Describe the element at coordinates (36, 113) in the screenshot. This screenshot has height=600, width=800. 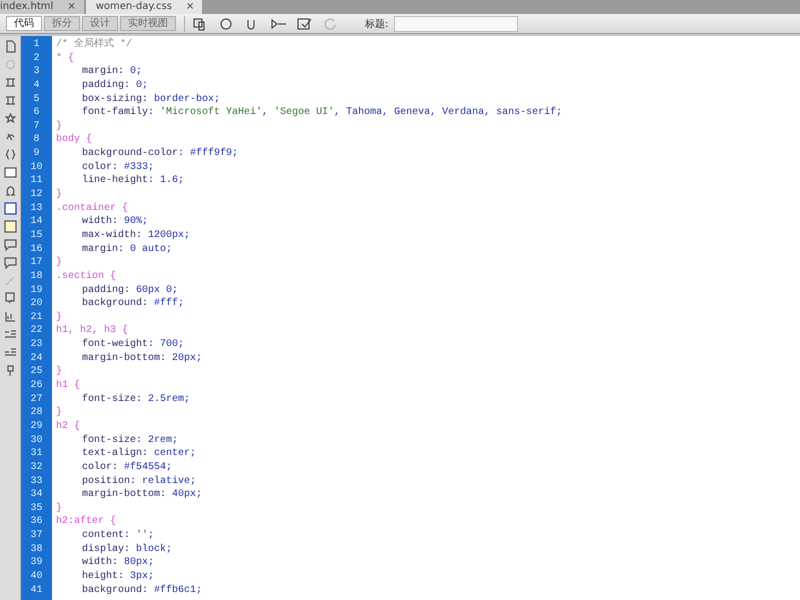
I see `line-number: 6` at that location.